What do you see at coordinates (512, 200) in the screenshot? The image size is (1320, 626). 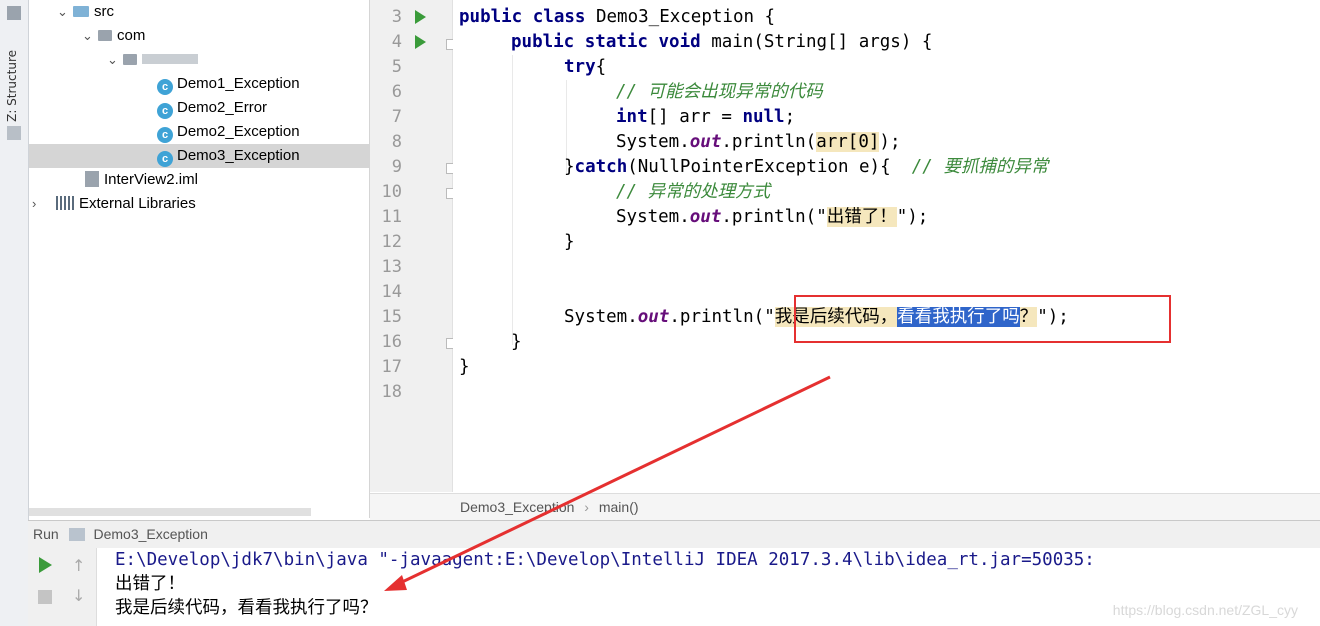 I see `indent-guide` at bounding box center [512, 200].